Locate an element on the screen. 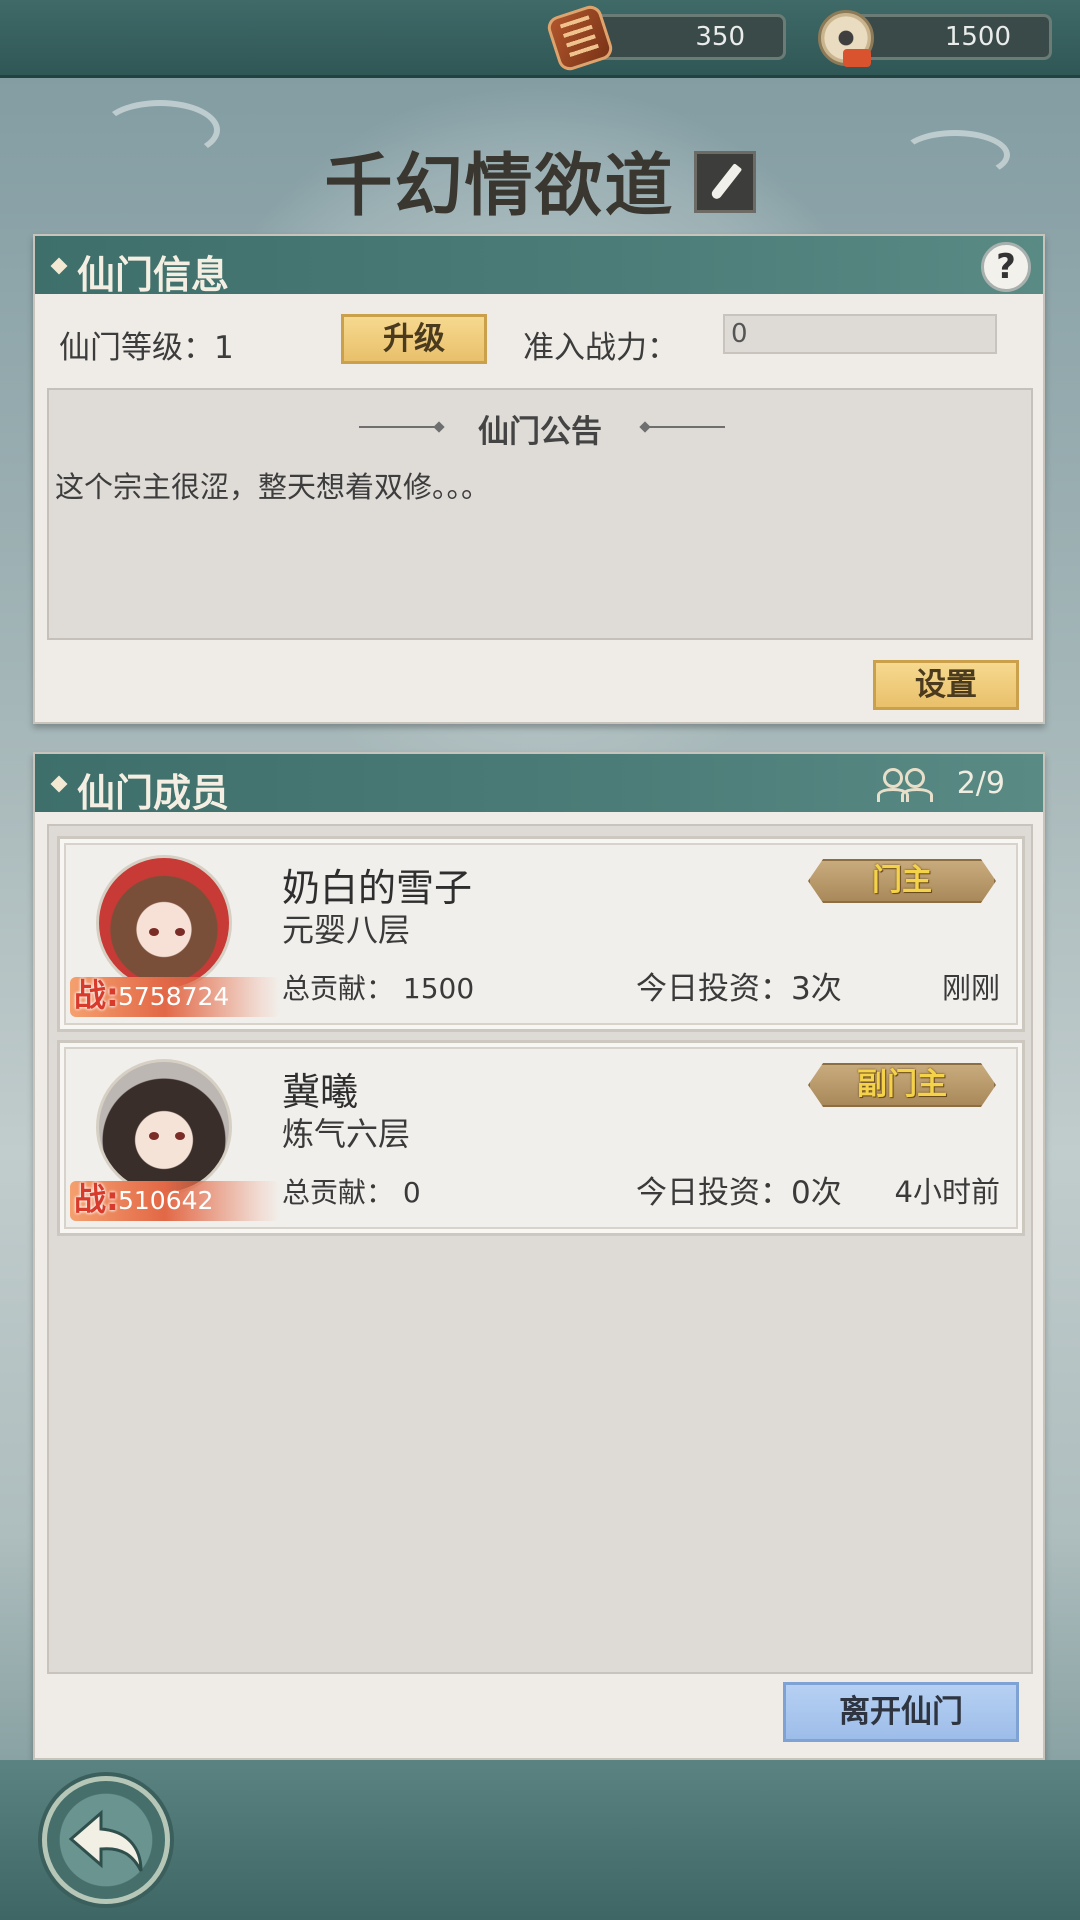 This screenshot has height=1920, width=1080. entry-power-value: 0 is located at coordinates (739, 334).